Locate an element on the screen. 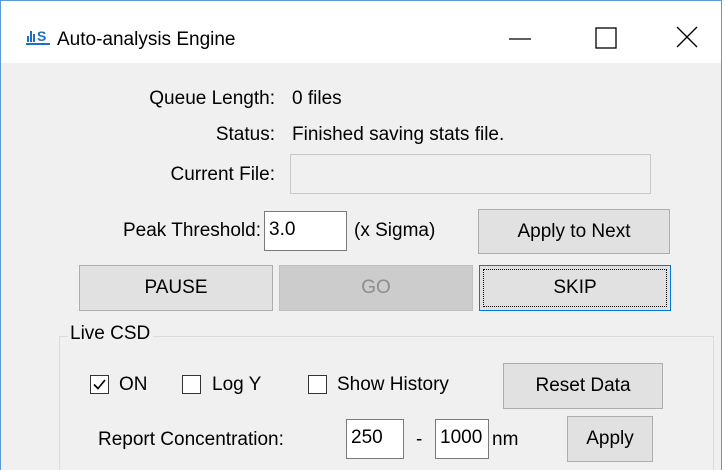 The image size is (726, 470). live-csd-group-label: Live CSD is located at coordinates (111, 334).